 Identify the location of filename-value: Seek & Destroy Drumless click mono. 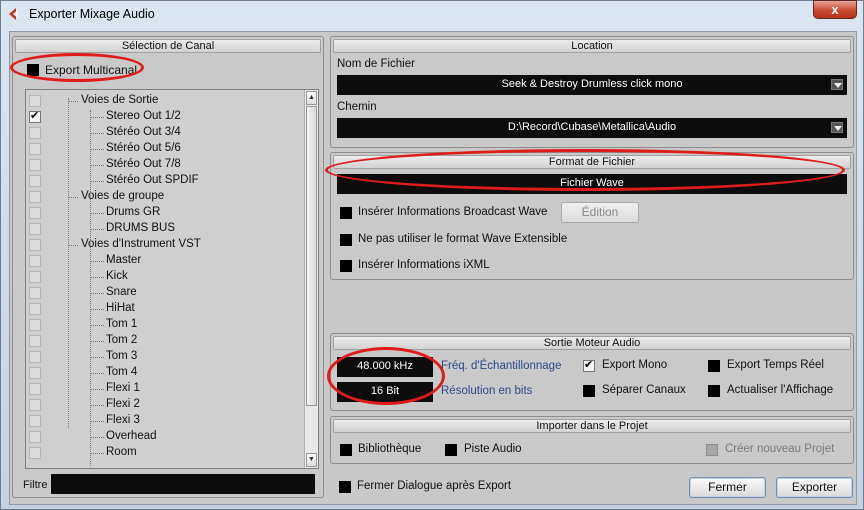
(592, 84).